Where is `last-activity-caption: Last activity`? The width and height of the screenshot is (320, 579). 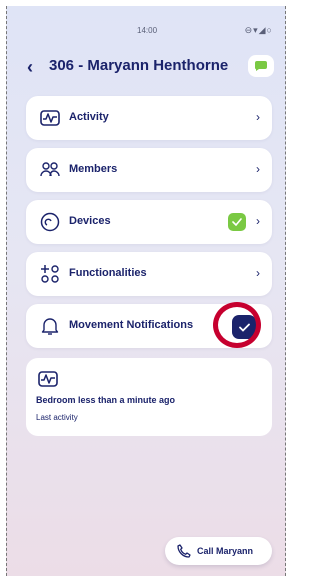 last-activity-caption: Last activity is located at coordinates (57, 417).